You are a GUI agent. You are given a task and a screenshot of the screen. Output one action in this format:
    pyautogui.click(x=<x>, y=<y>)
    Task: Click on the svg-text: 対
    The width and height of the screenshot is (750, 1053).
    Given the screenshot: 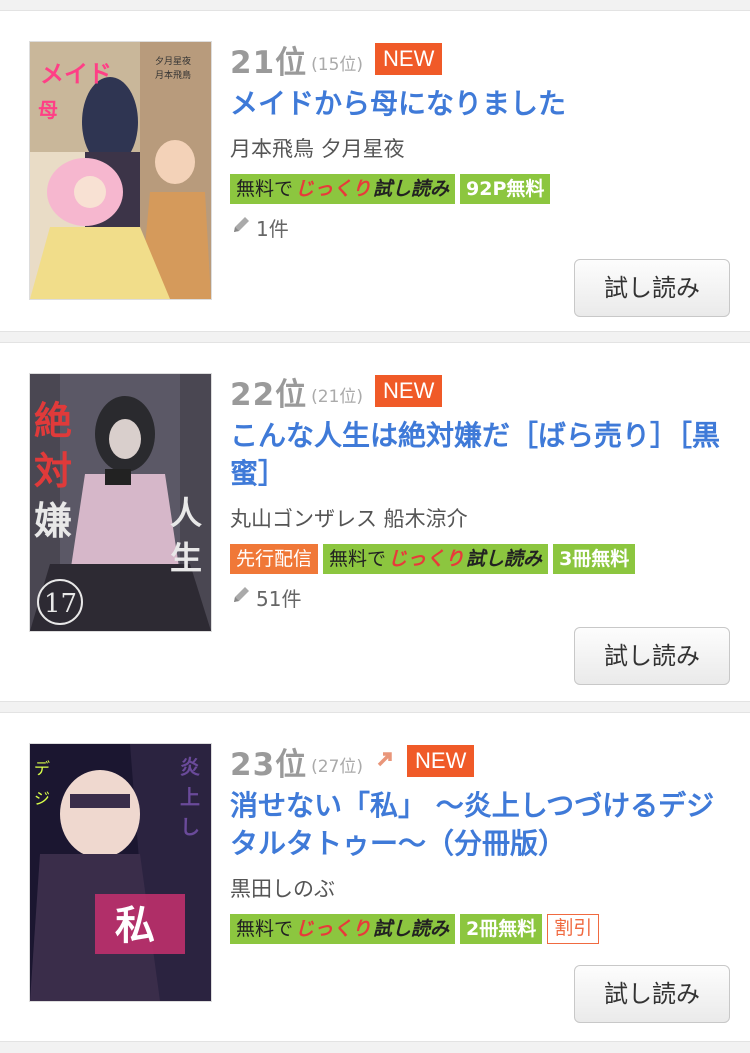 What is the action you would take?
    pyautogui.click(x=53, y=471)
    